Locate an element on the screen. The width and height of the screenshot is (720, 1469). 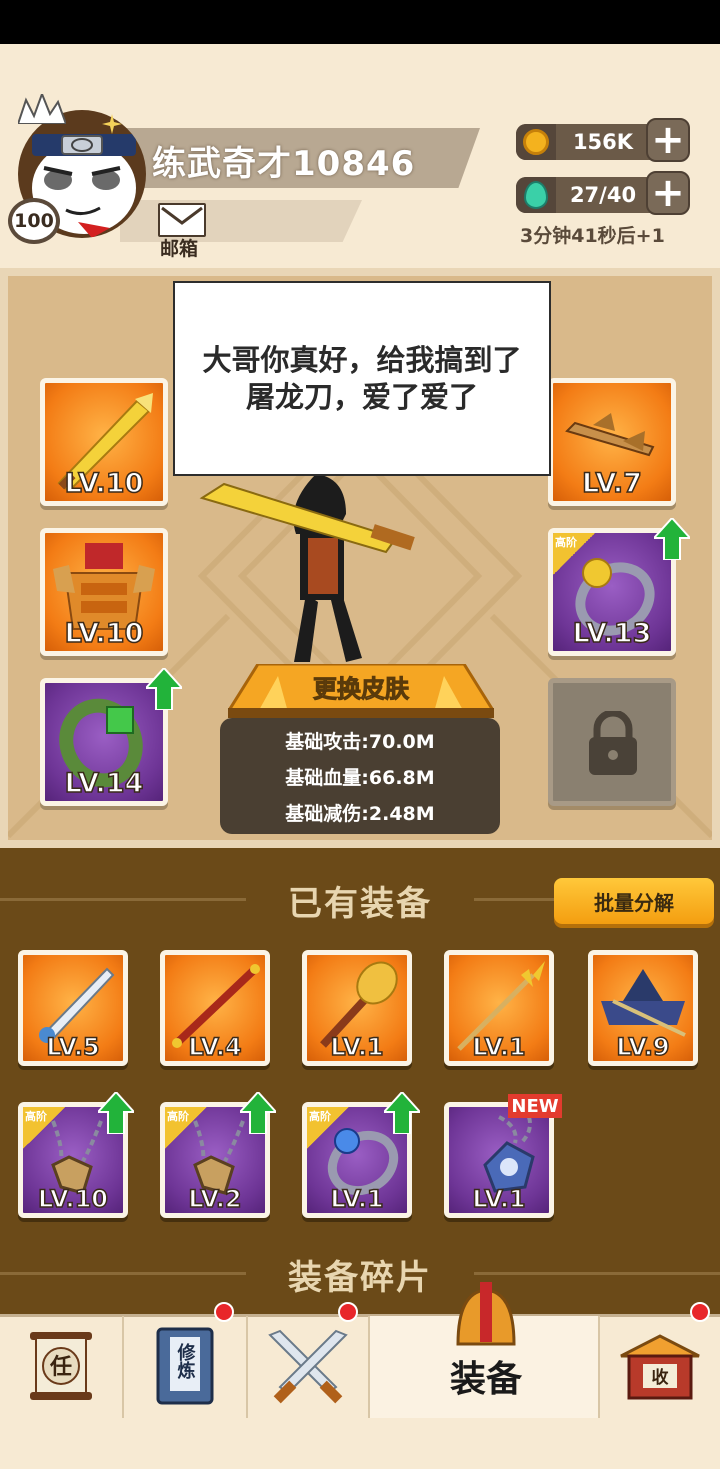
item-level: LV.2 is located at coordinates (215, 1198).